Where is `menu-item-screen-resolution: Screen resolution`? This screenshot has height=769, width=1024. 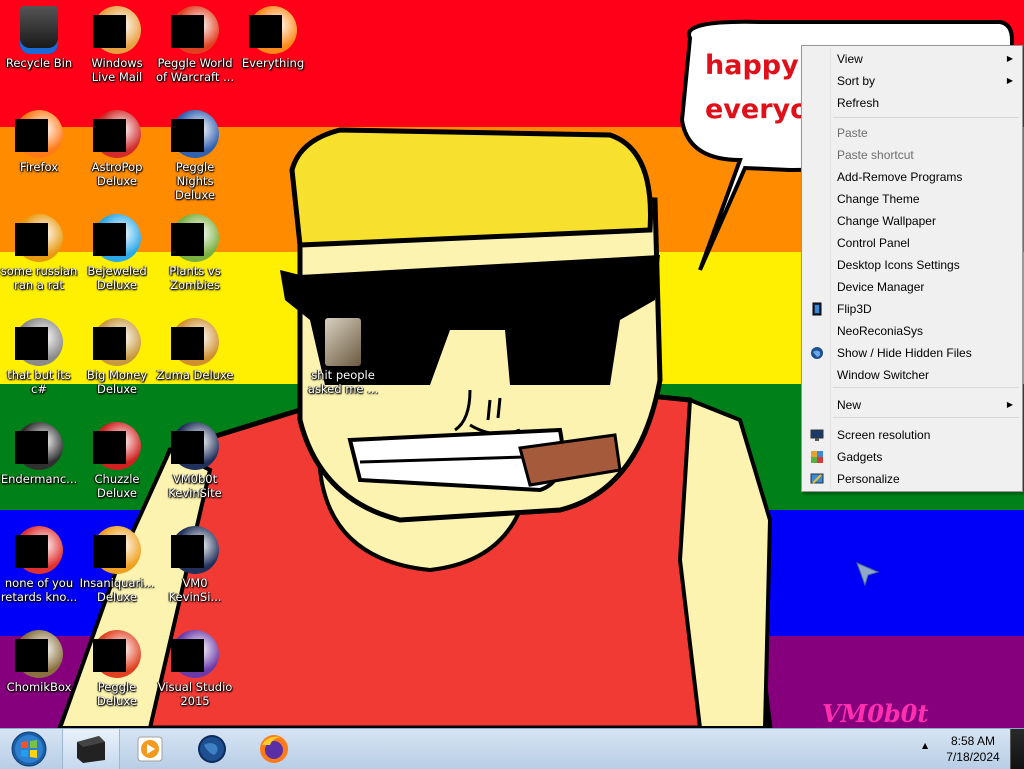 menu-item-screen-resolution: Screen resolution is located at coordinates (912, 435).